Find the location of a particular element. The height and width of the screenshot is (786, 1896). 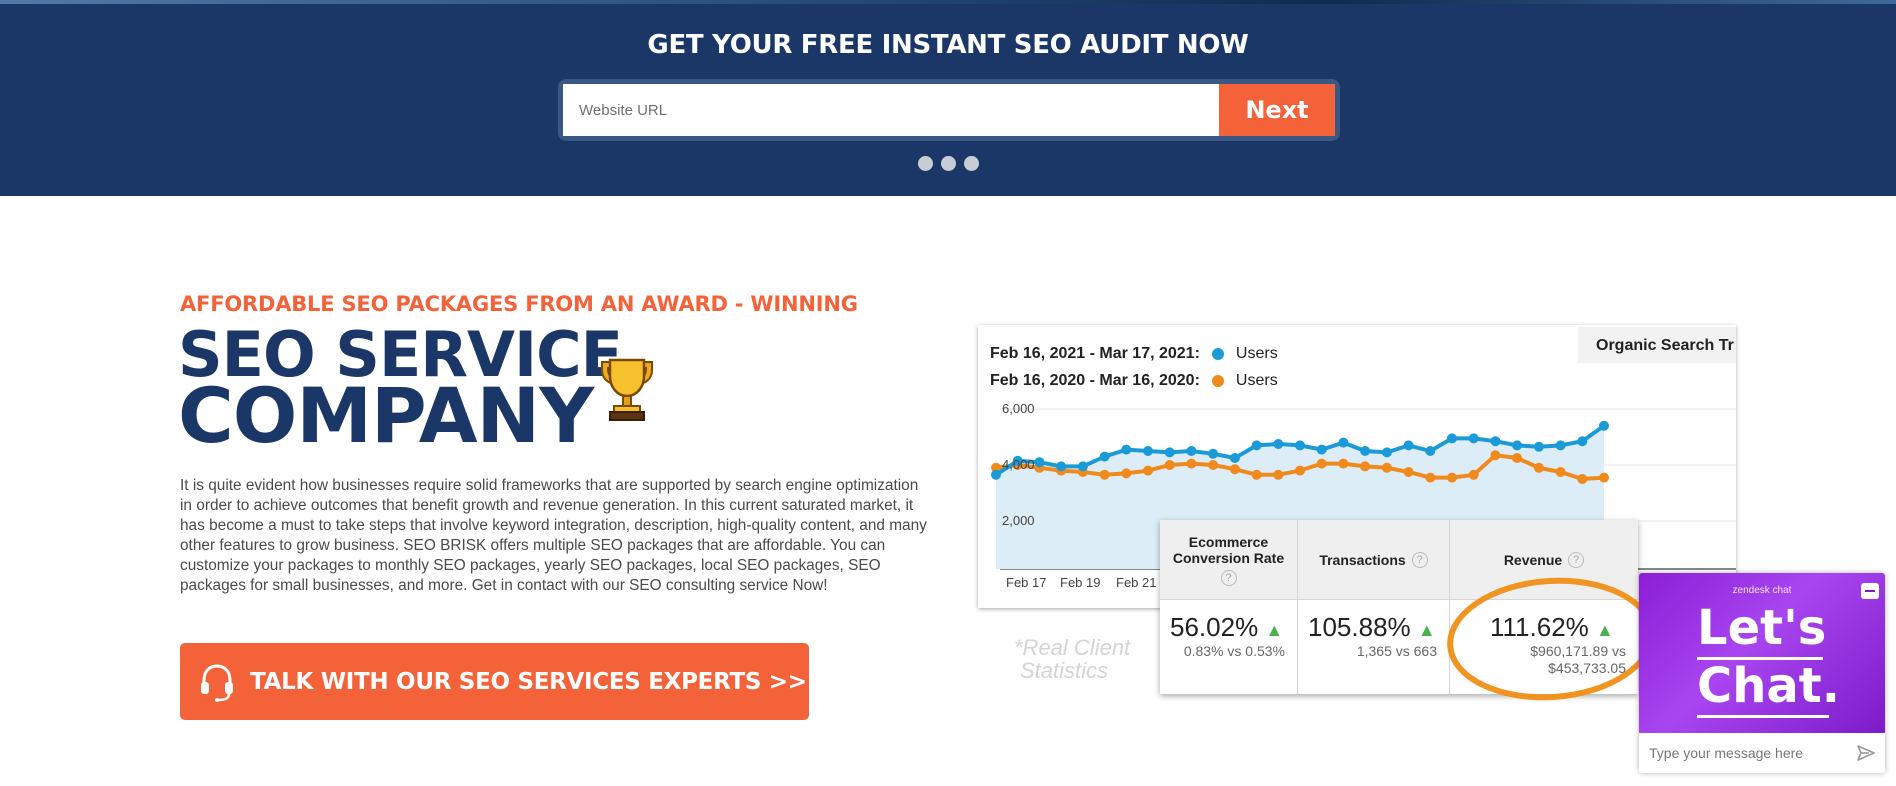

audit-title: GET YOUR FREE INSTANT SEO AUDIT NOW is located at coordinates (948, 45).